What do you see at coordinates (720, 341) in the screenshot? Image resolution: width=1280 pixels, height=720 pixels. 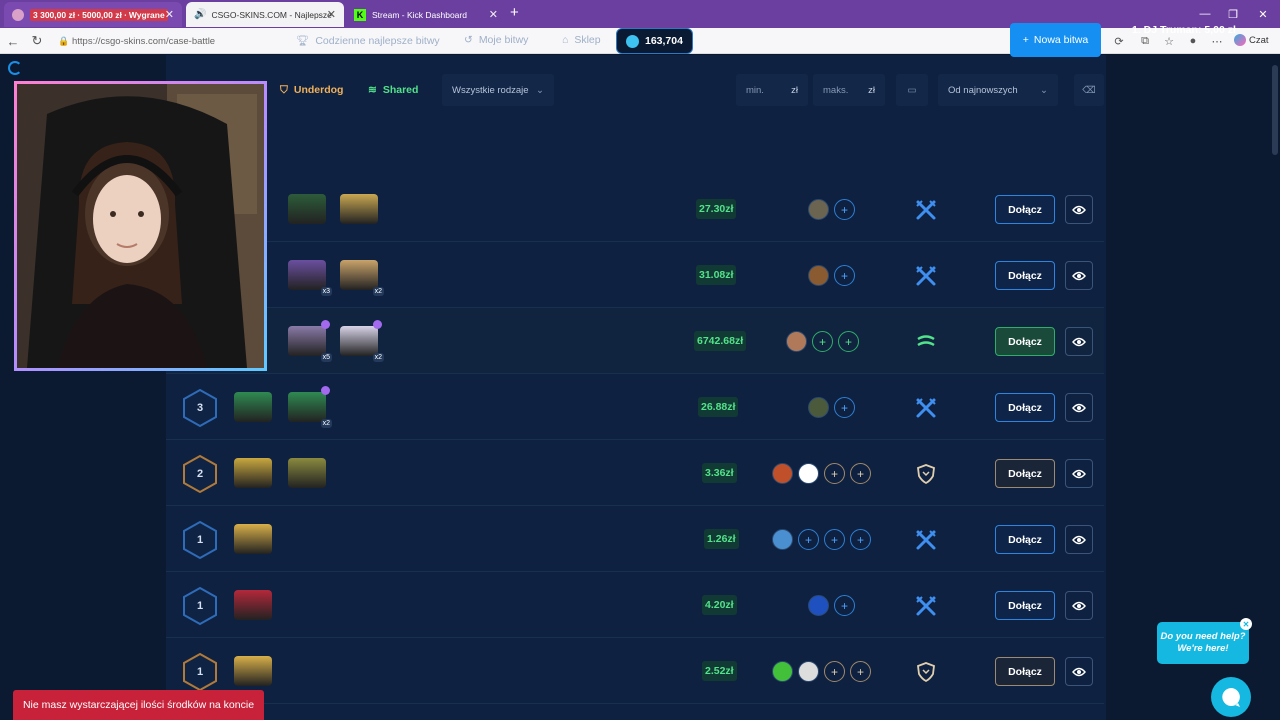 I see `battle-price: 6742.68zł` at bounding box center [720, 341].